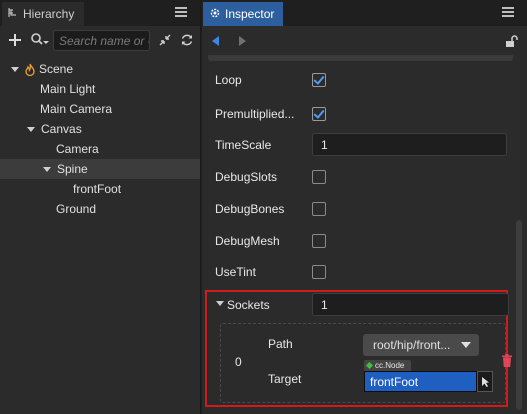 The image size is (527, 414). Describe the element at coordinates (220, 303) in the screenshot. I see `sockets-expand-arrow-icon` at that location.